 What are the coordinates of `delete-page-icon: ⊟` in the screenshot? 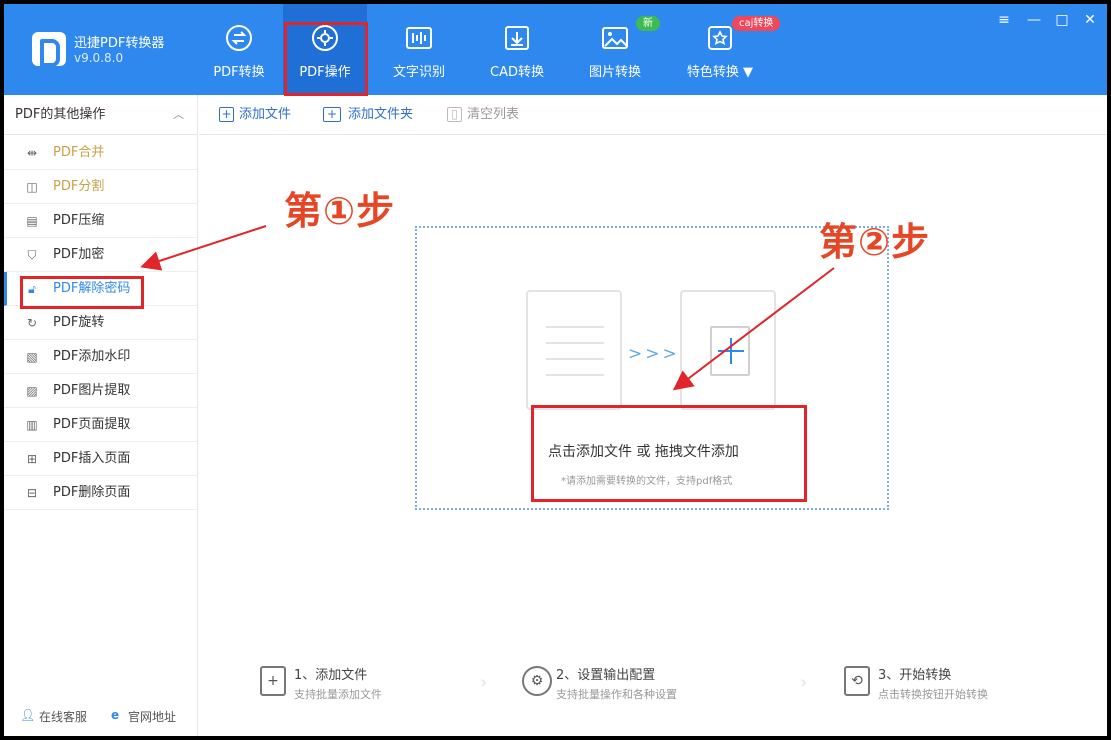 It's located at (32, 493).